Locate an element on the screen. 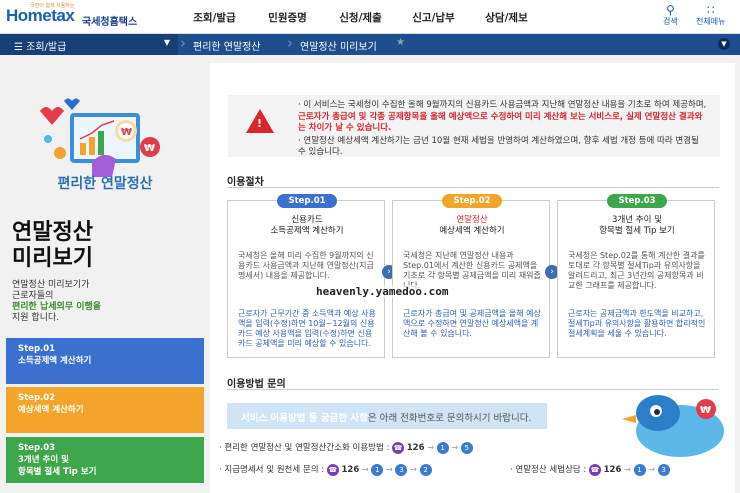  inquiry-line-label: · 연말정산 세법상담 : is located at coordinates (548, 470).